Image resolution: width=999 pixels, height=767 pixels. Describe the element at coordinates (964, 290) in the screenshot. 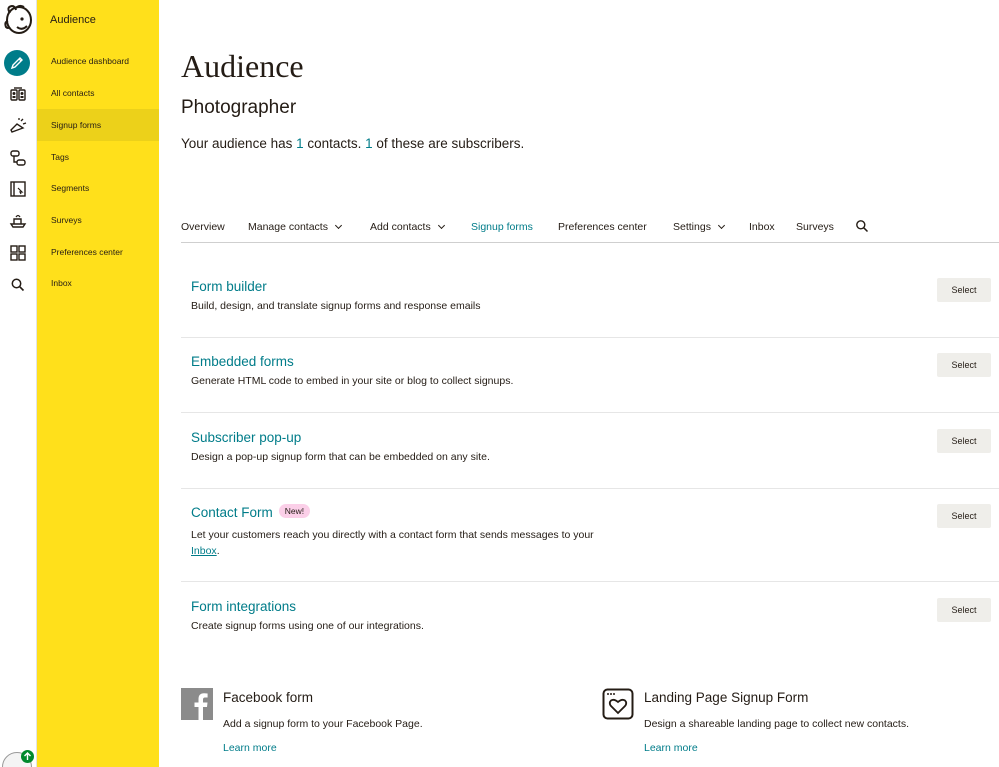

I see `form-builder-select-button: Select` at that location.